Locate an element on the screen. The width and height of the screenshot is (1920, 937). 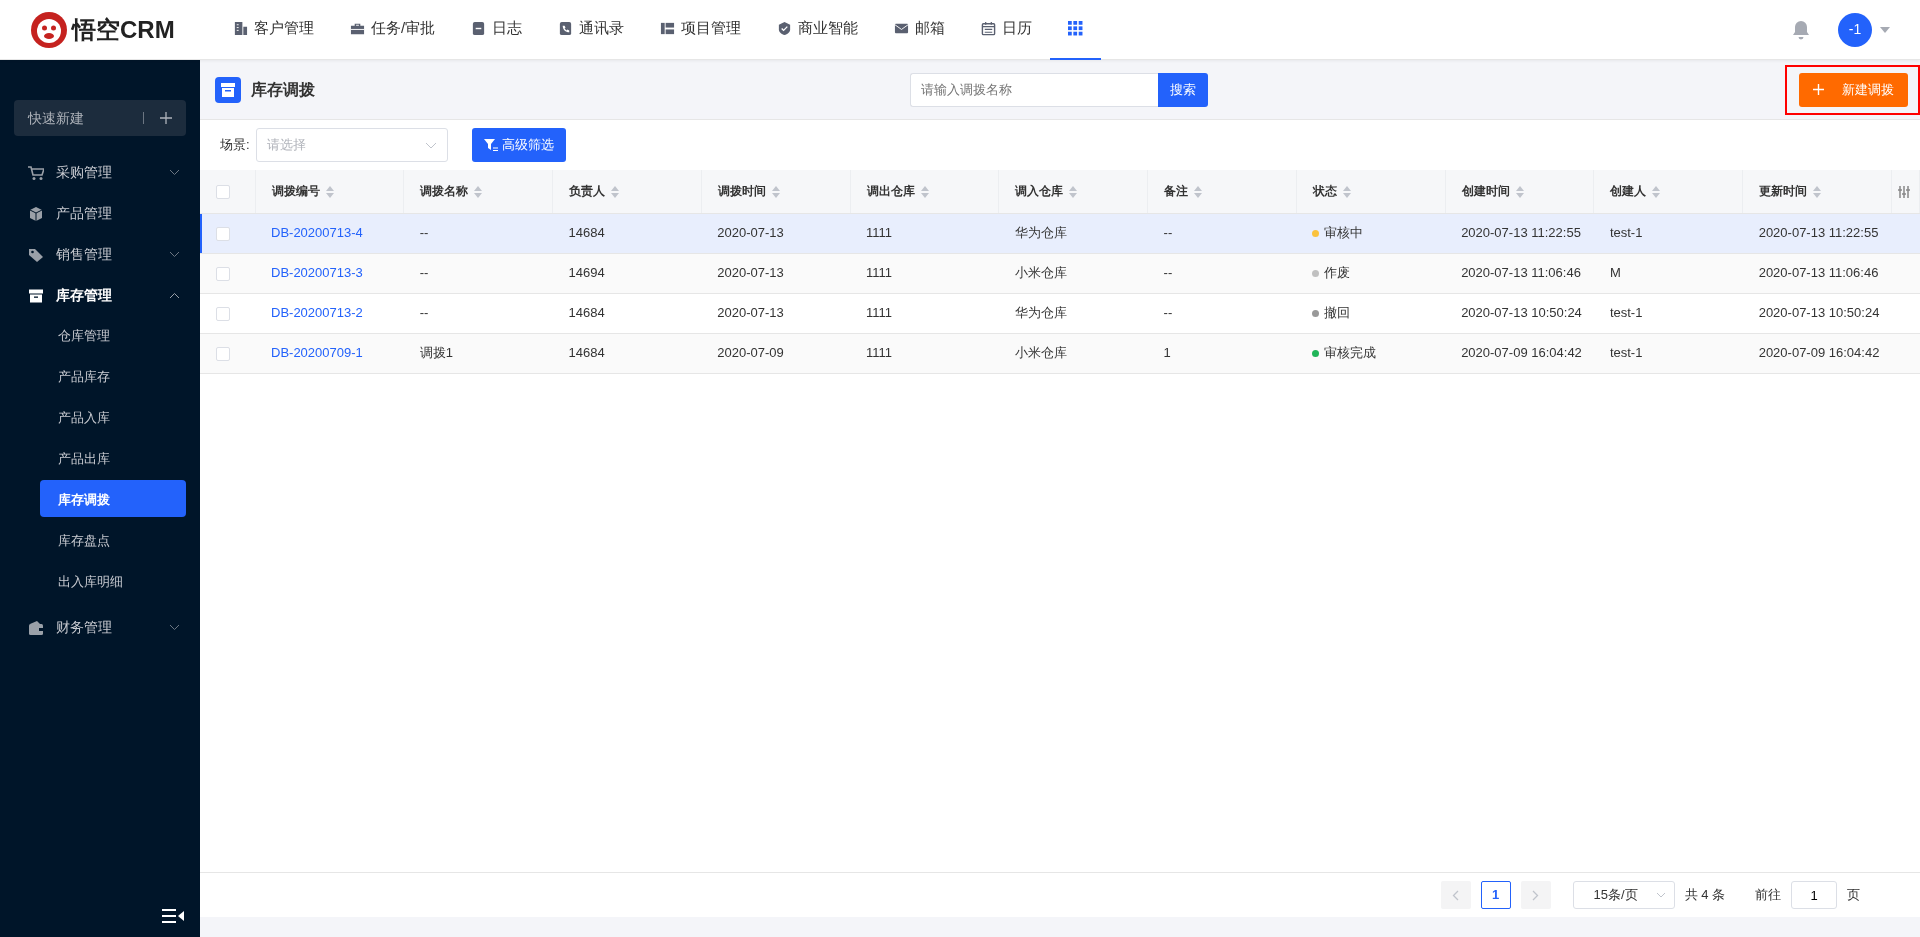
search-field: 请输入调拨名称 is located at coordinates (1034, 89).